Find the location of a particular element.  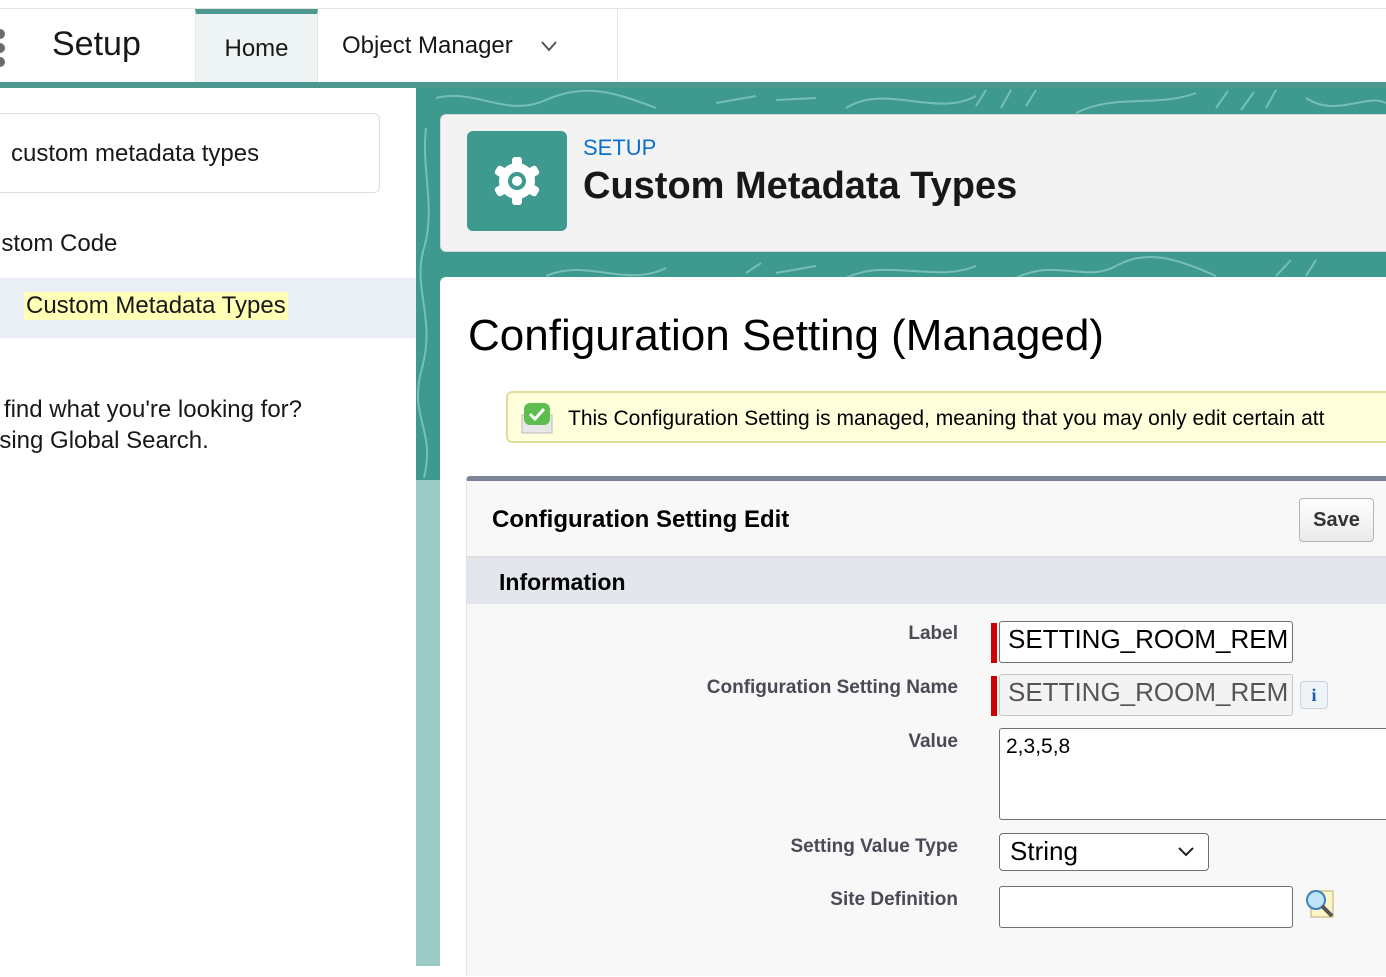

gear-icon is located at coordinates (517, 181).